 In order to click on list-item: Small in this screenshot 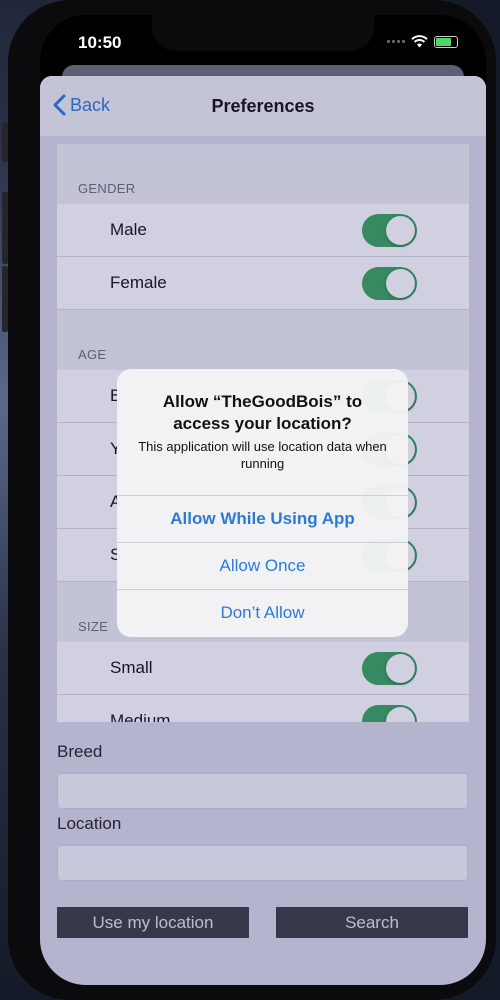, I will do `click(263, 668)`.